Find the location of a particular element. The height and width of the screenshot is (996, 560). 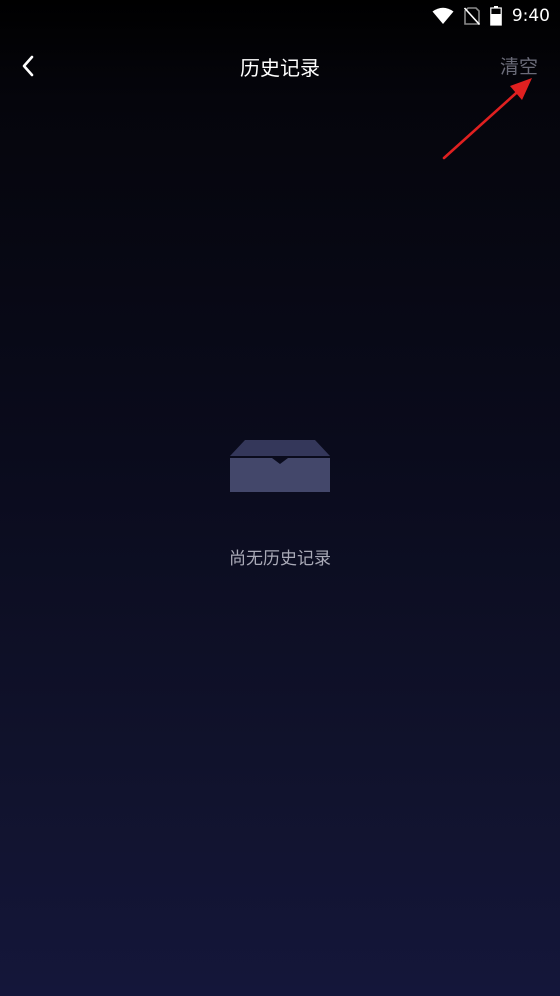

wifi-icon is located at coordinates (443, 16).